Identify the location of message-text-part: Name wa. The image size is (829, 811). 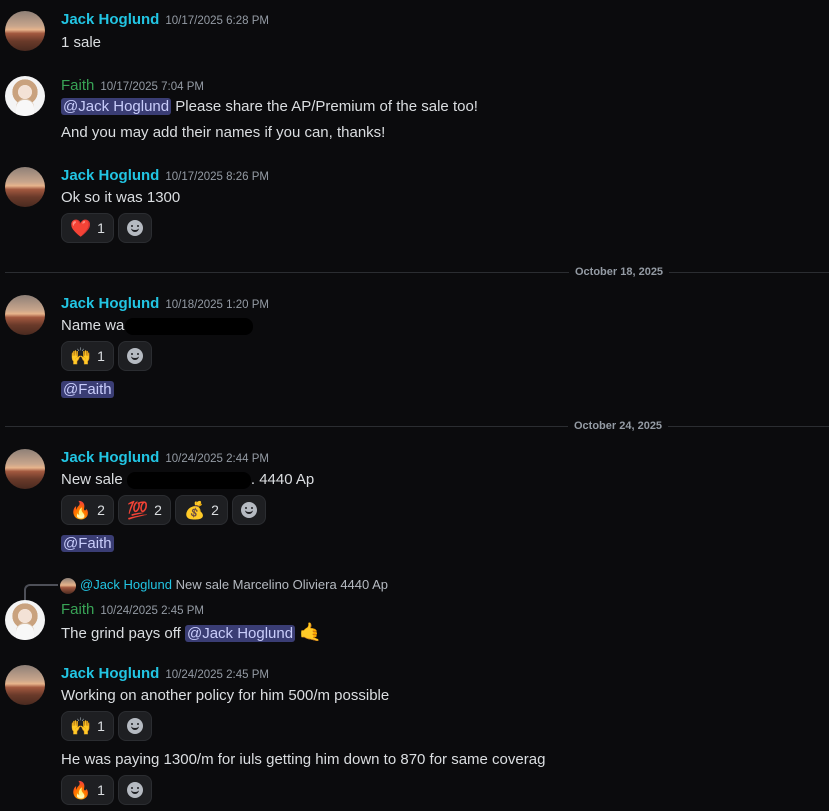
(93, 325).